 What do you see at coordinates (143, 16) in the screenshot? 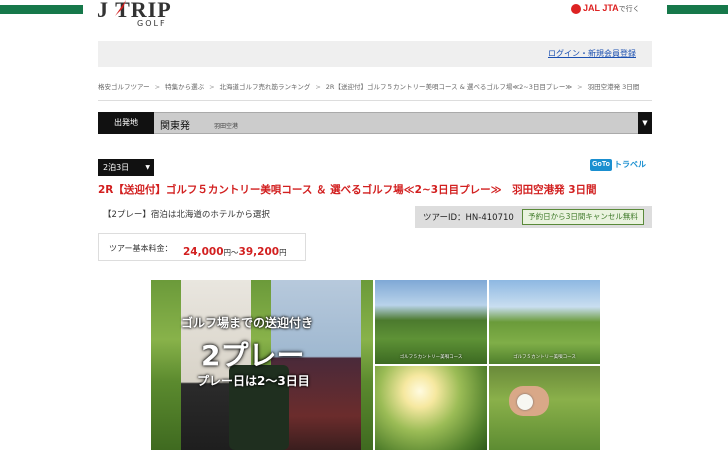
I see `site-logo: J TRIP GOLF` at bounding box center [143, 16].